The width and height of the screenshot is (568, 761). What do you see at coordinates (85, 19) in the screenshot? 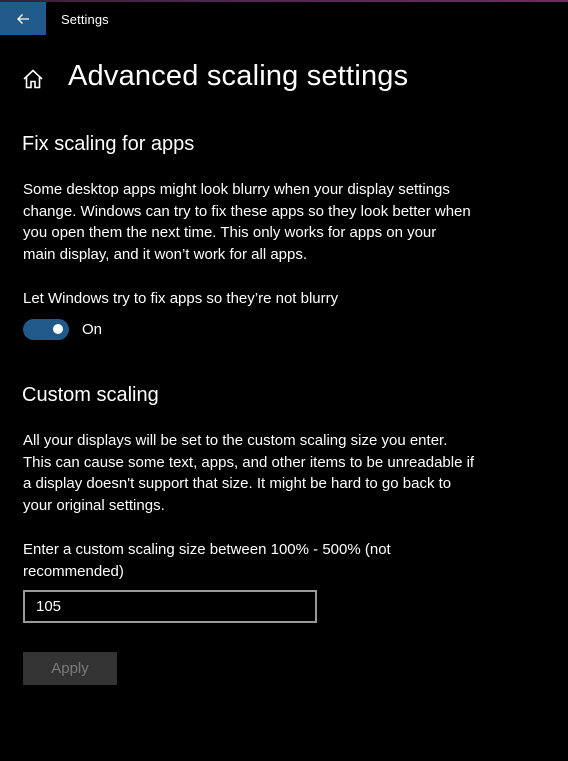
I see `window-title: Settings` at bounding box center [85, 19].